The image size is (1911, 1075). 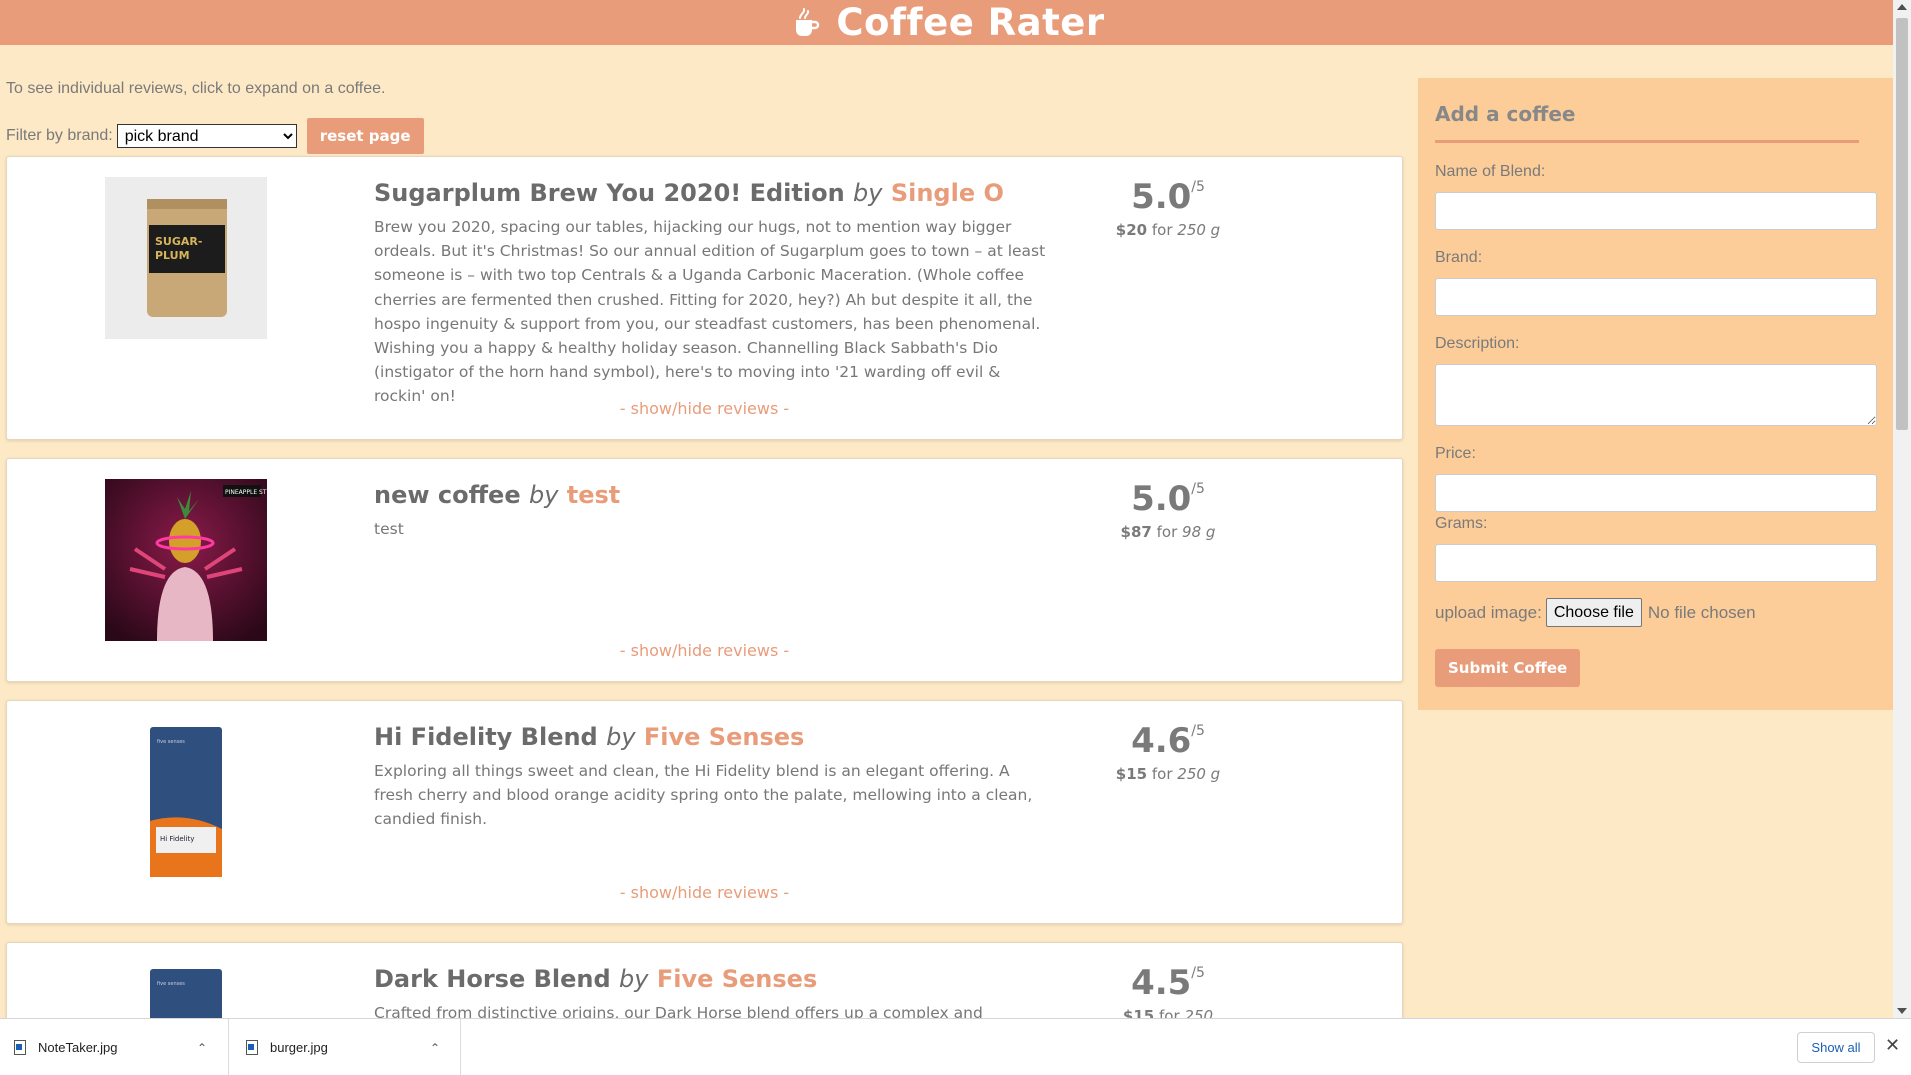 I want to click on scroll-thumb, so click(x=1902, y=224).